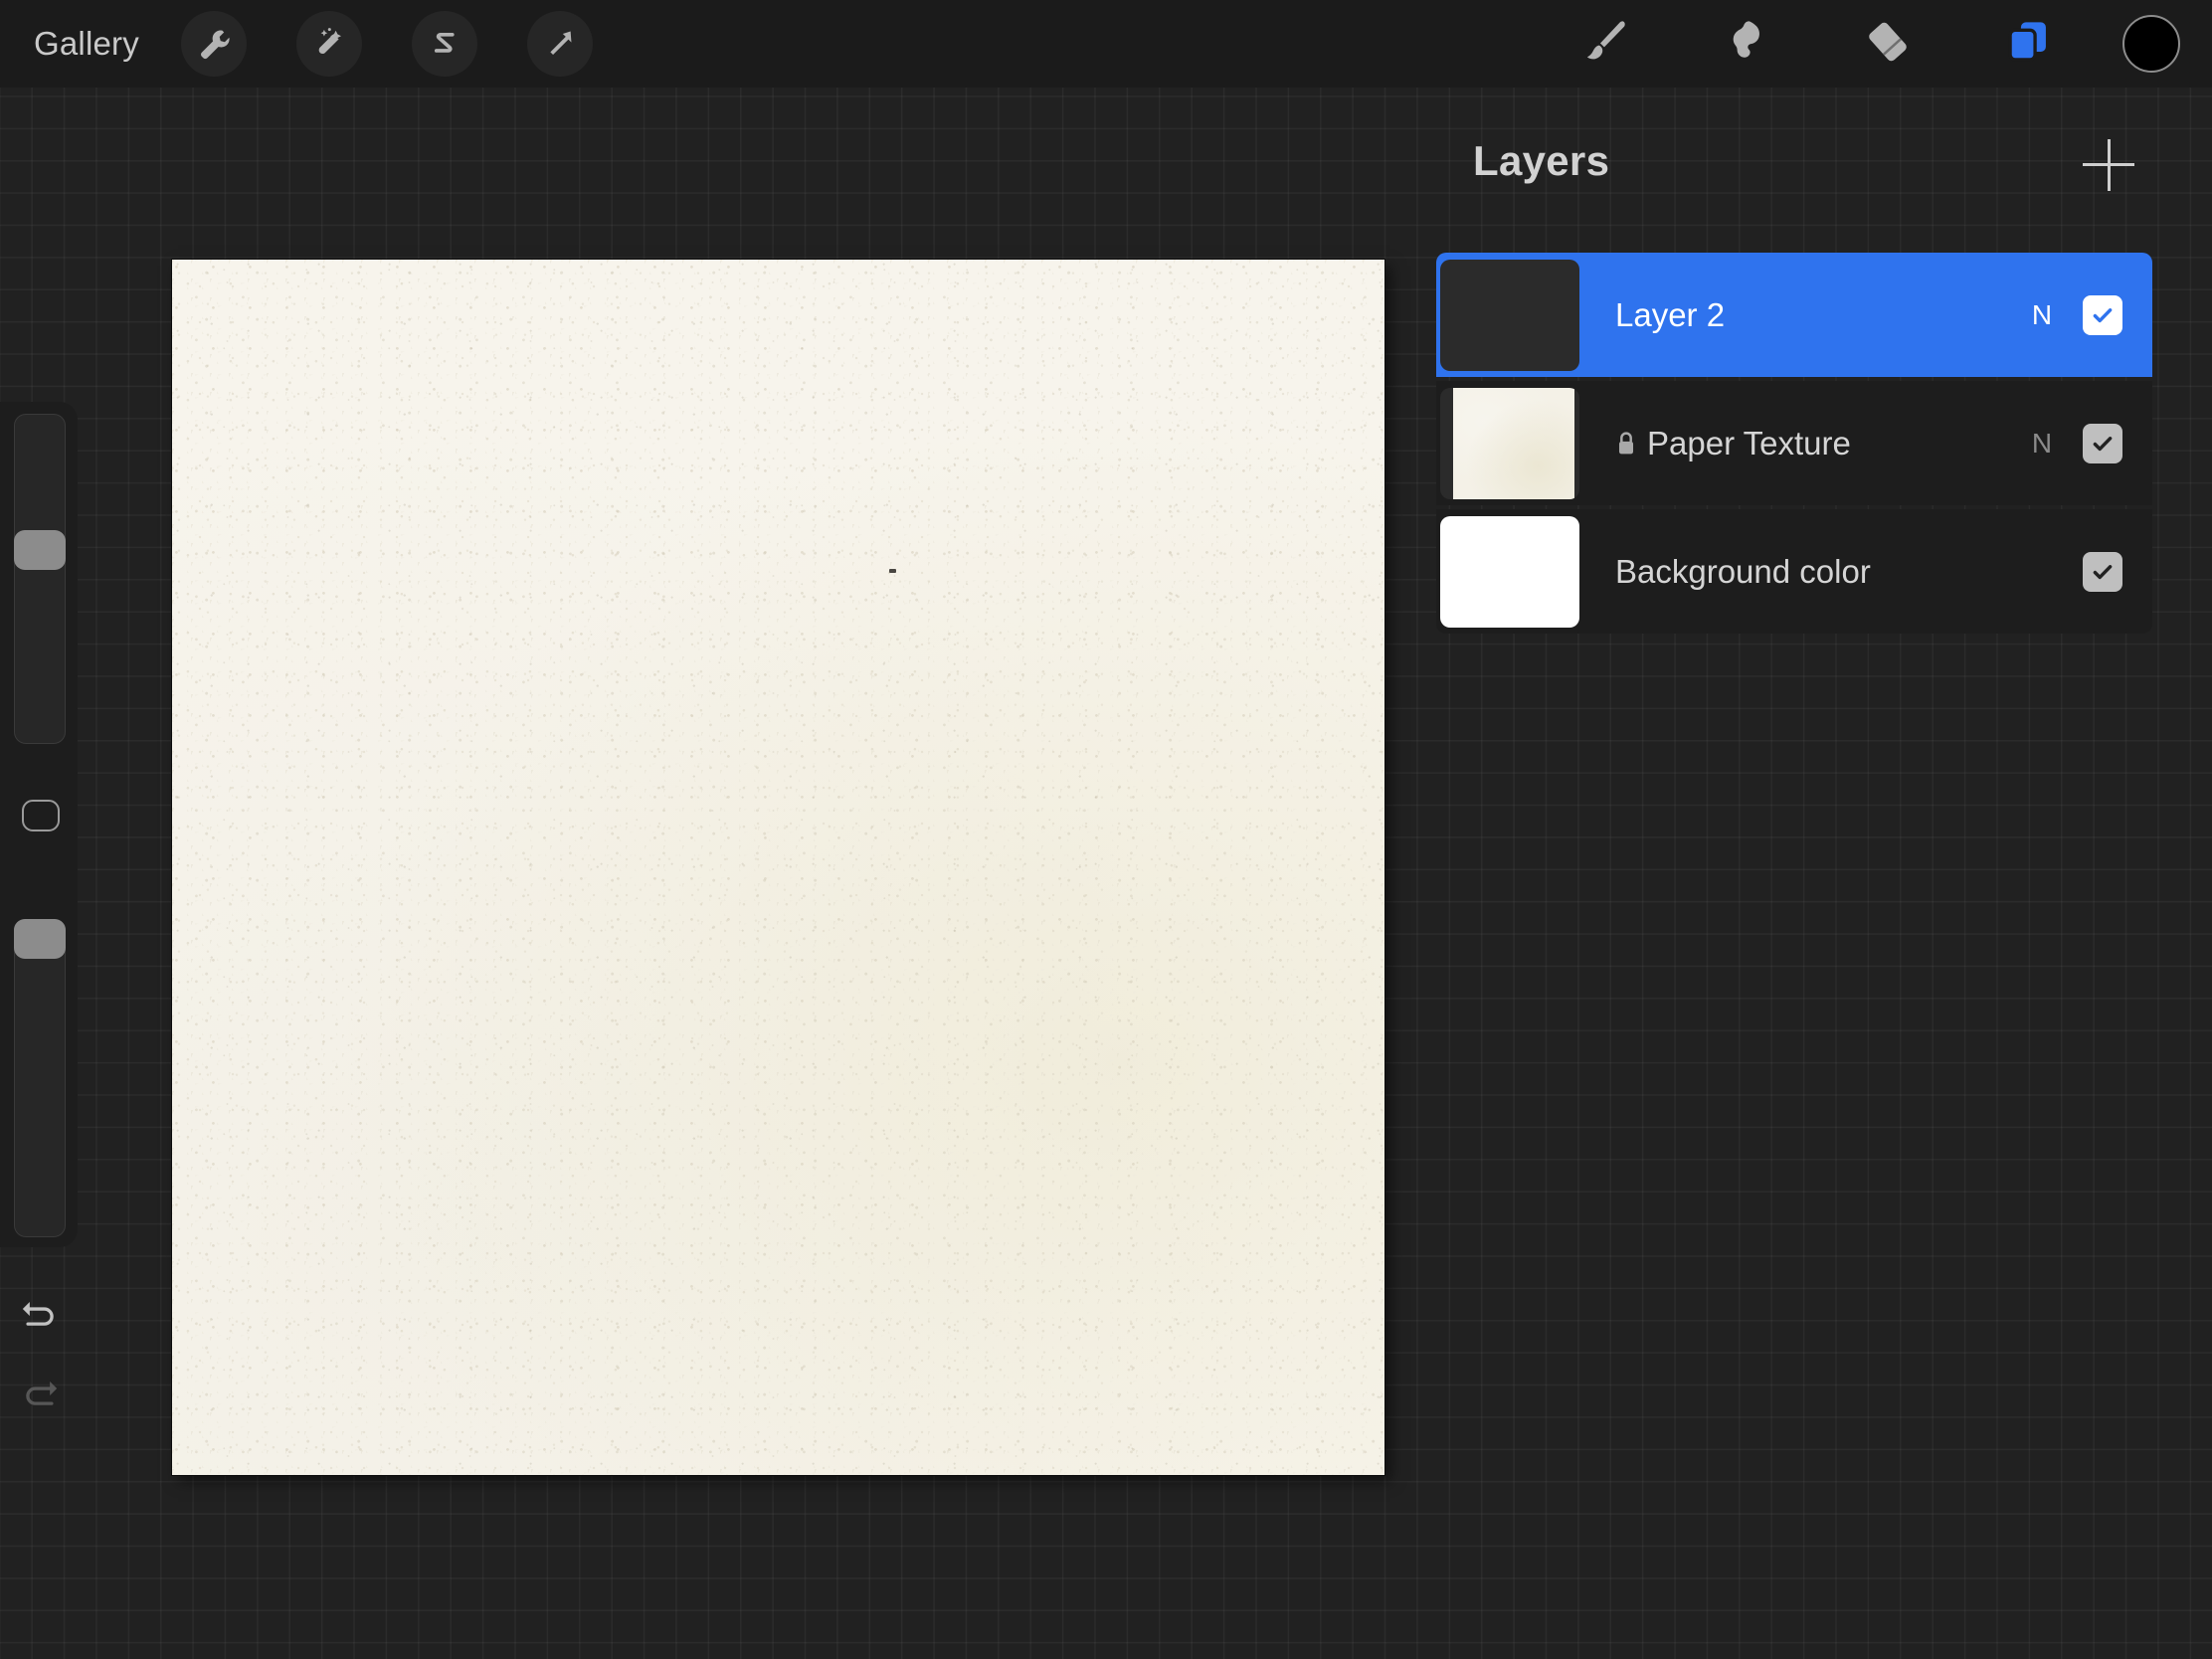 The image size is (2212, 1659). I want to click on selection-button, so click(444, 44).